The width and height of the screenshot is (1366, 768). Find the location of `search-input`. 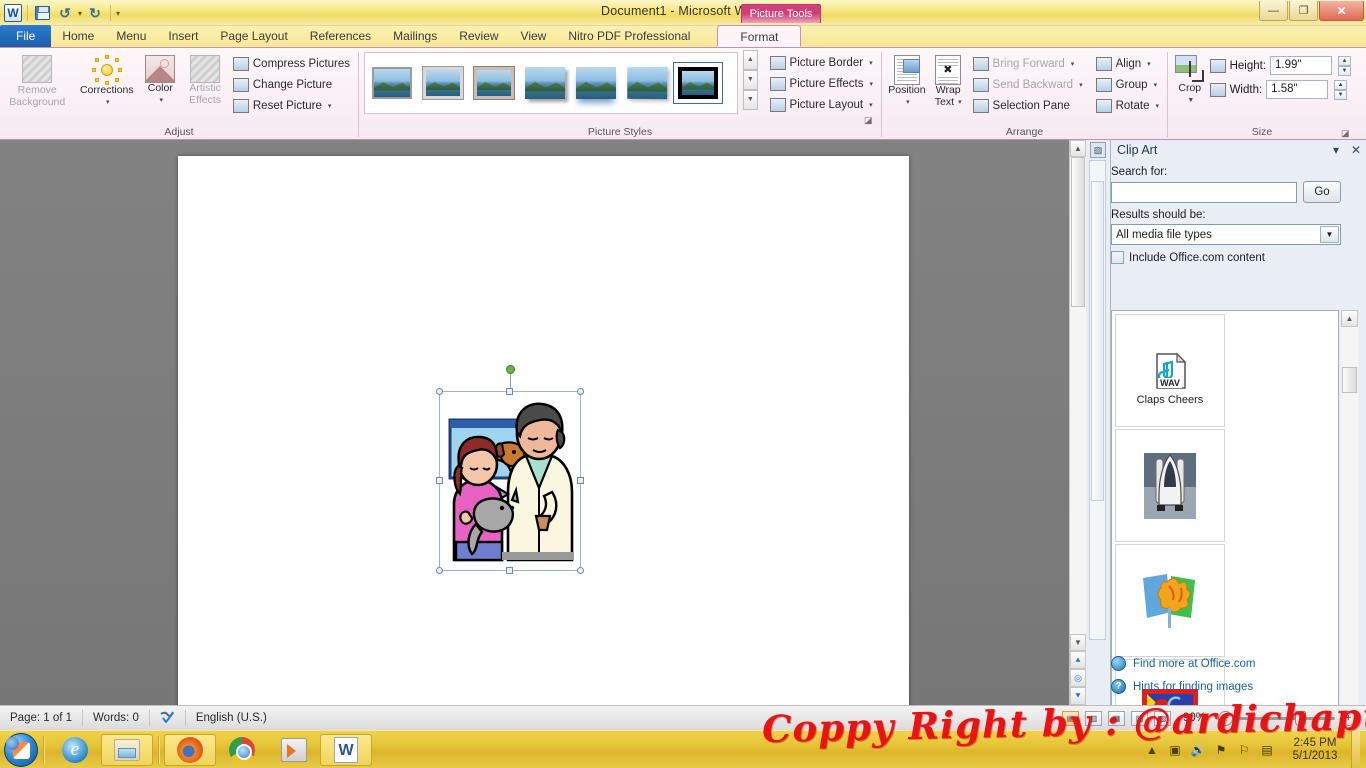

search-input is located at coordinates (1204, 192).